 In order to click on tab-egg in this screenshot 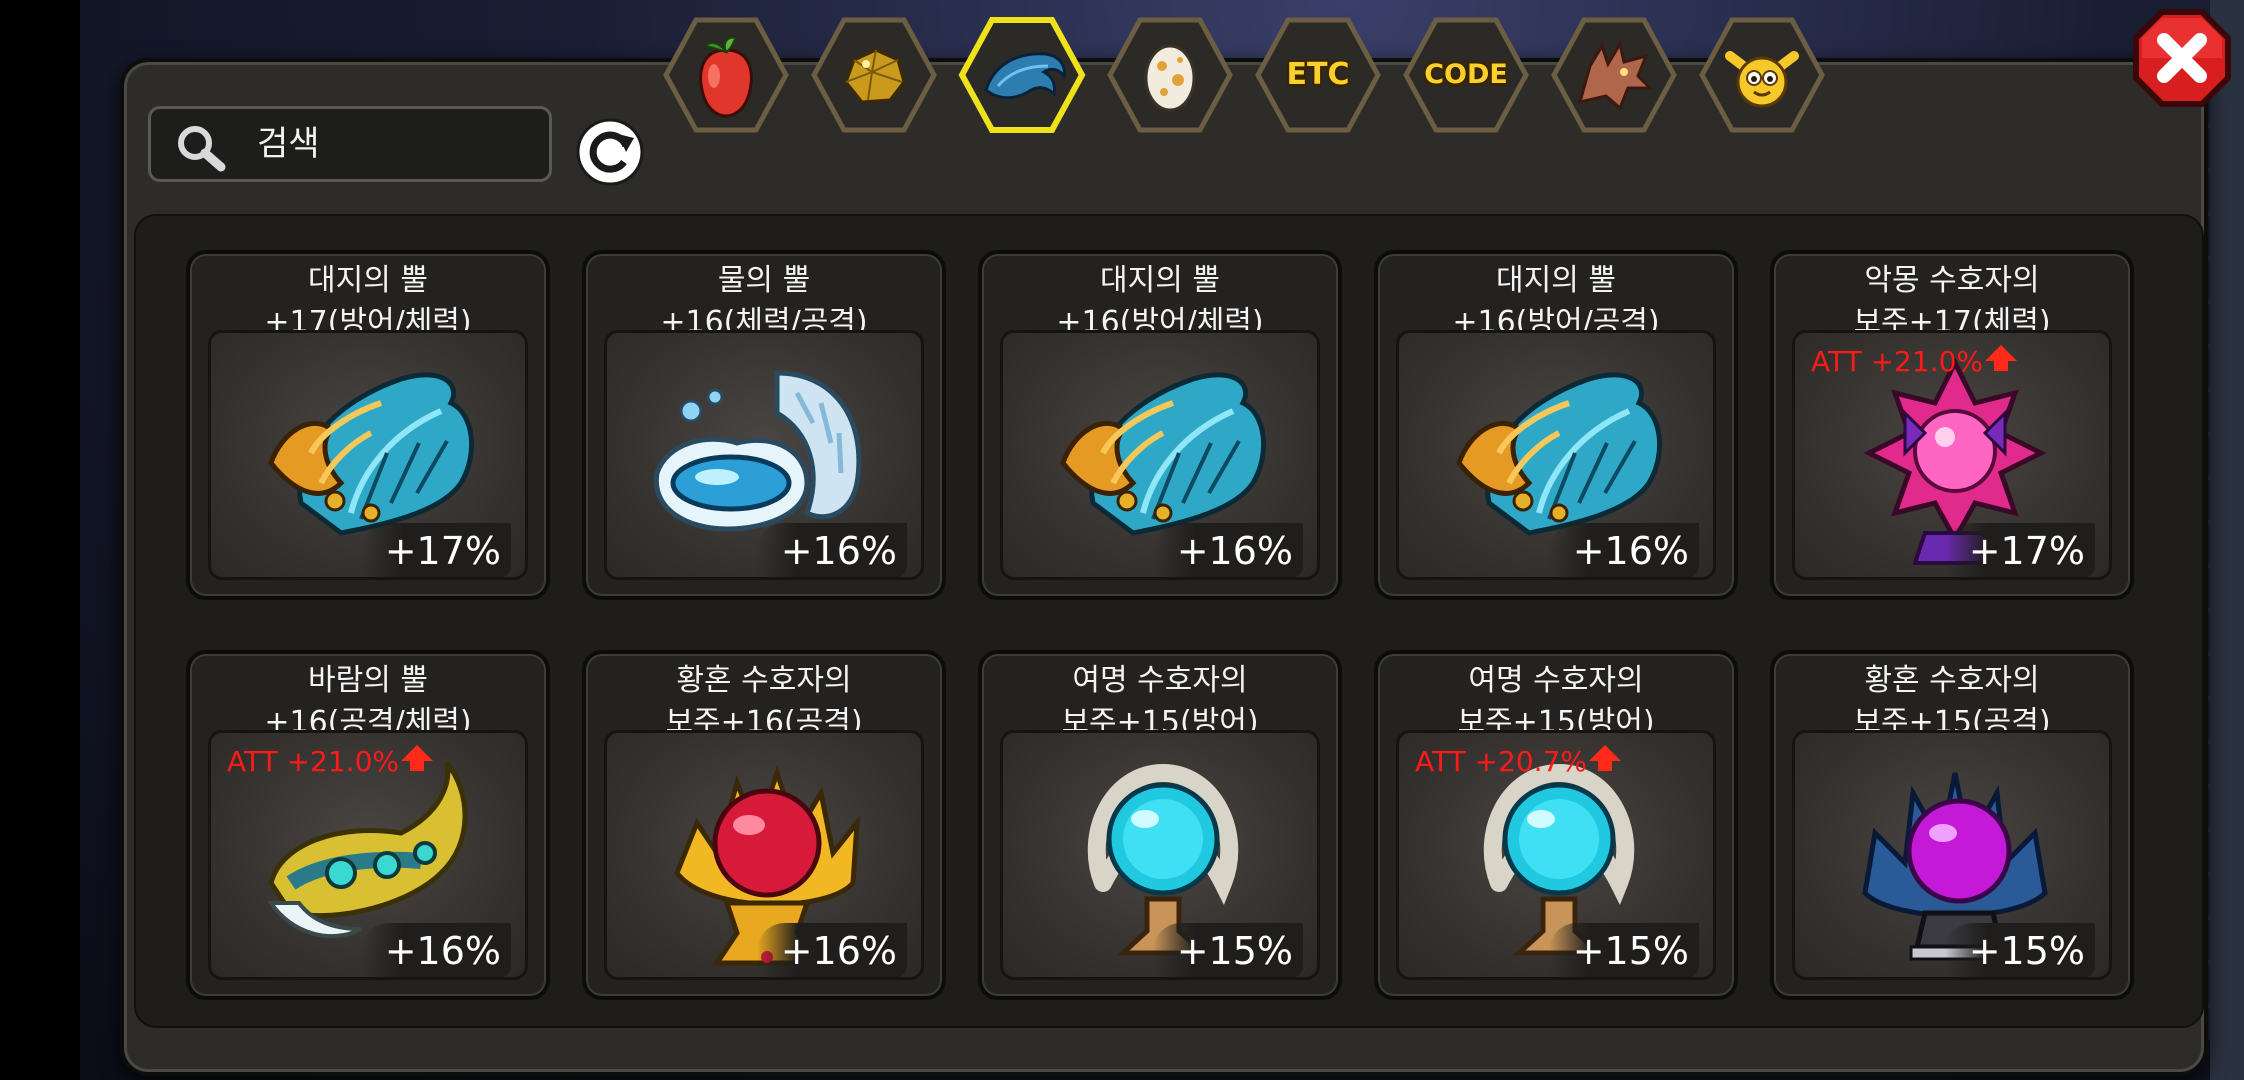, I will do `click(1170, 75)`.